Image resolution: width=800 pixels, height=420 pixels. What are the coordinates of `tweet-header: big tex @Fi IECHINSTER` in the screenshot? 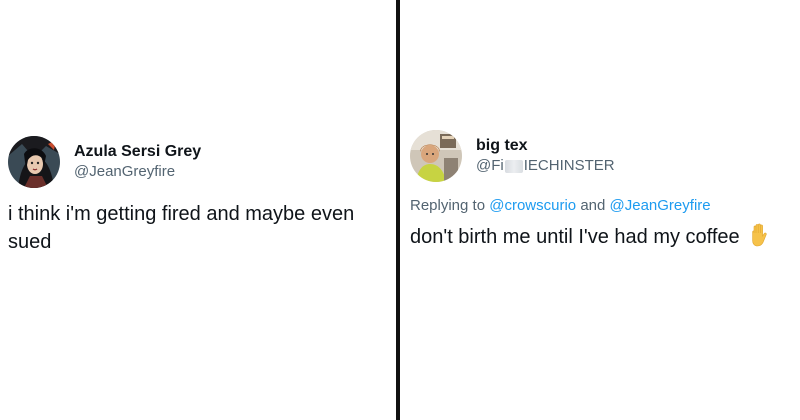 It's located at (601, 156).